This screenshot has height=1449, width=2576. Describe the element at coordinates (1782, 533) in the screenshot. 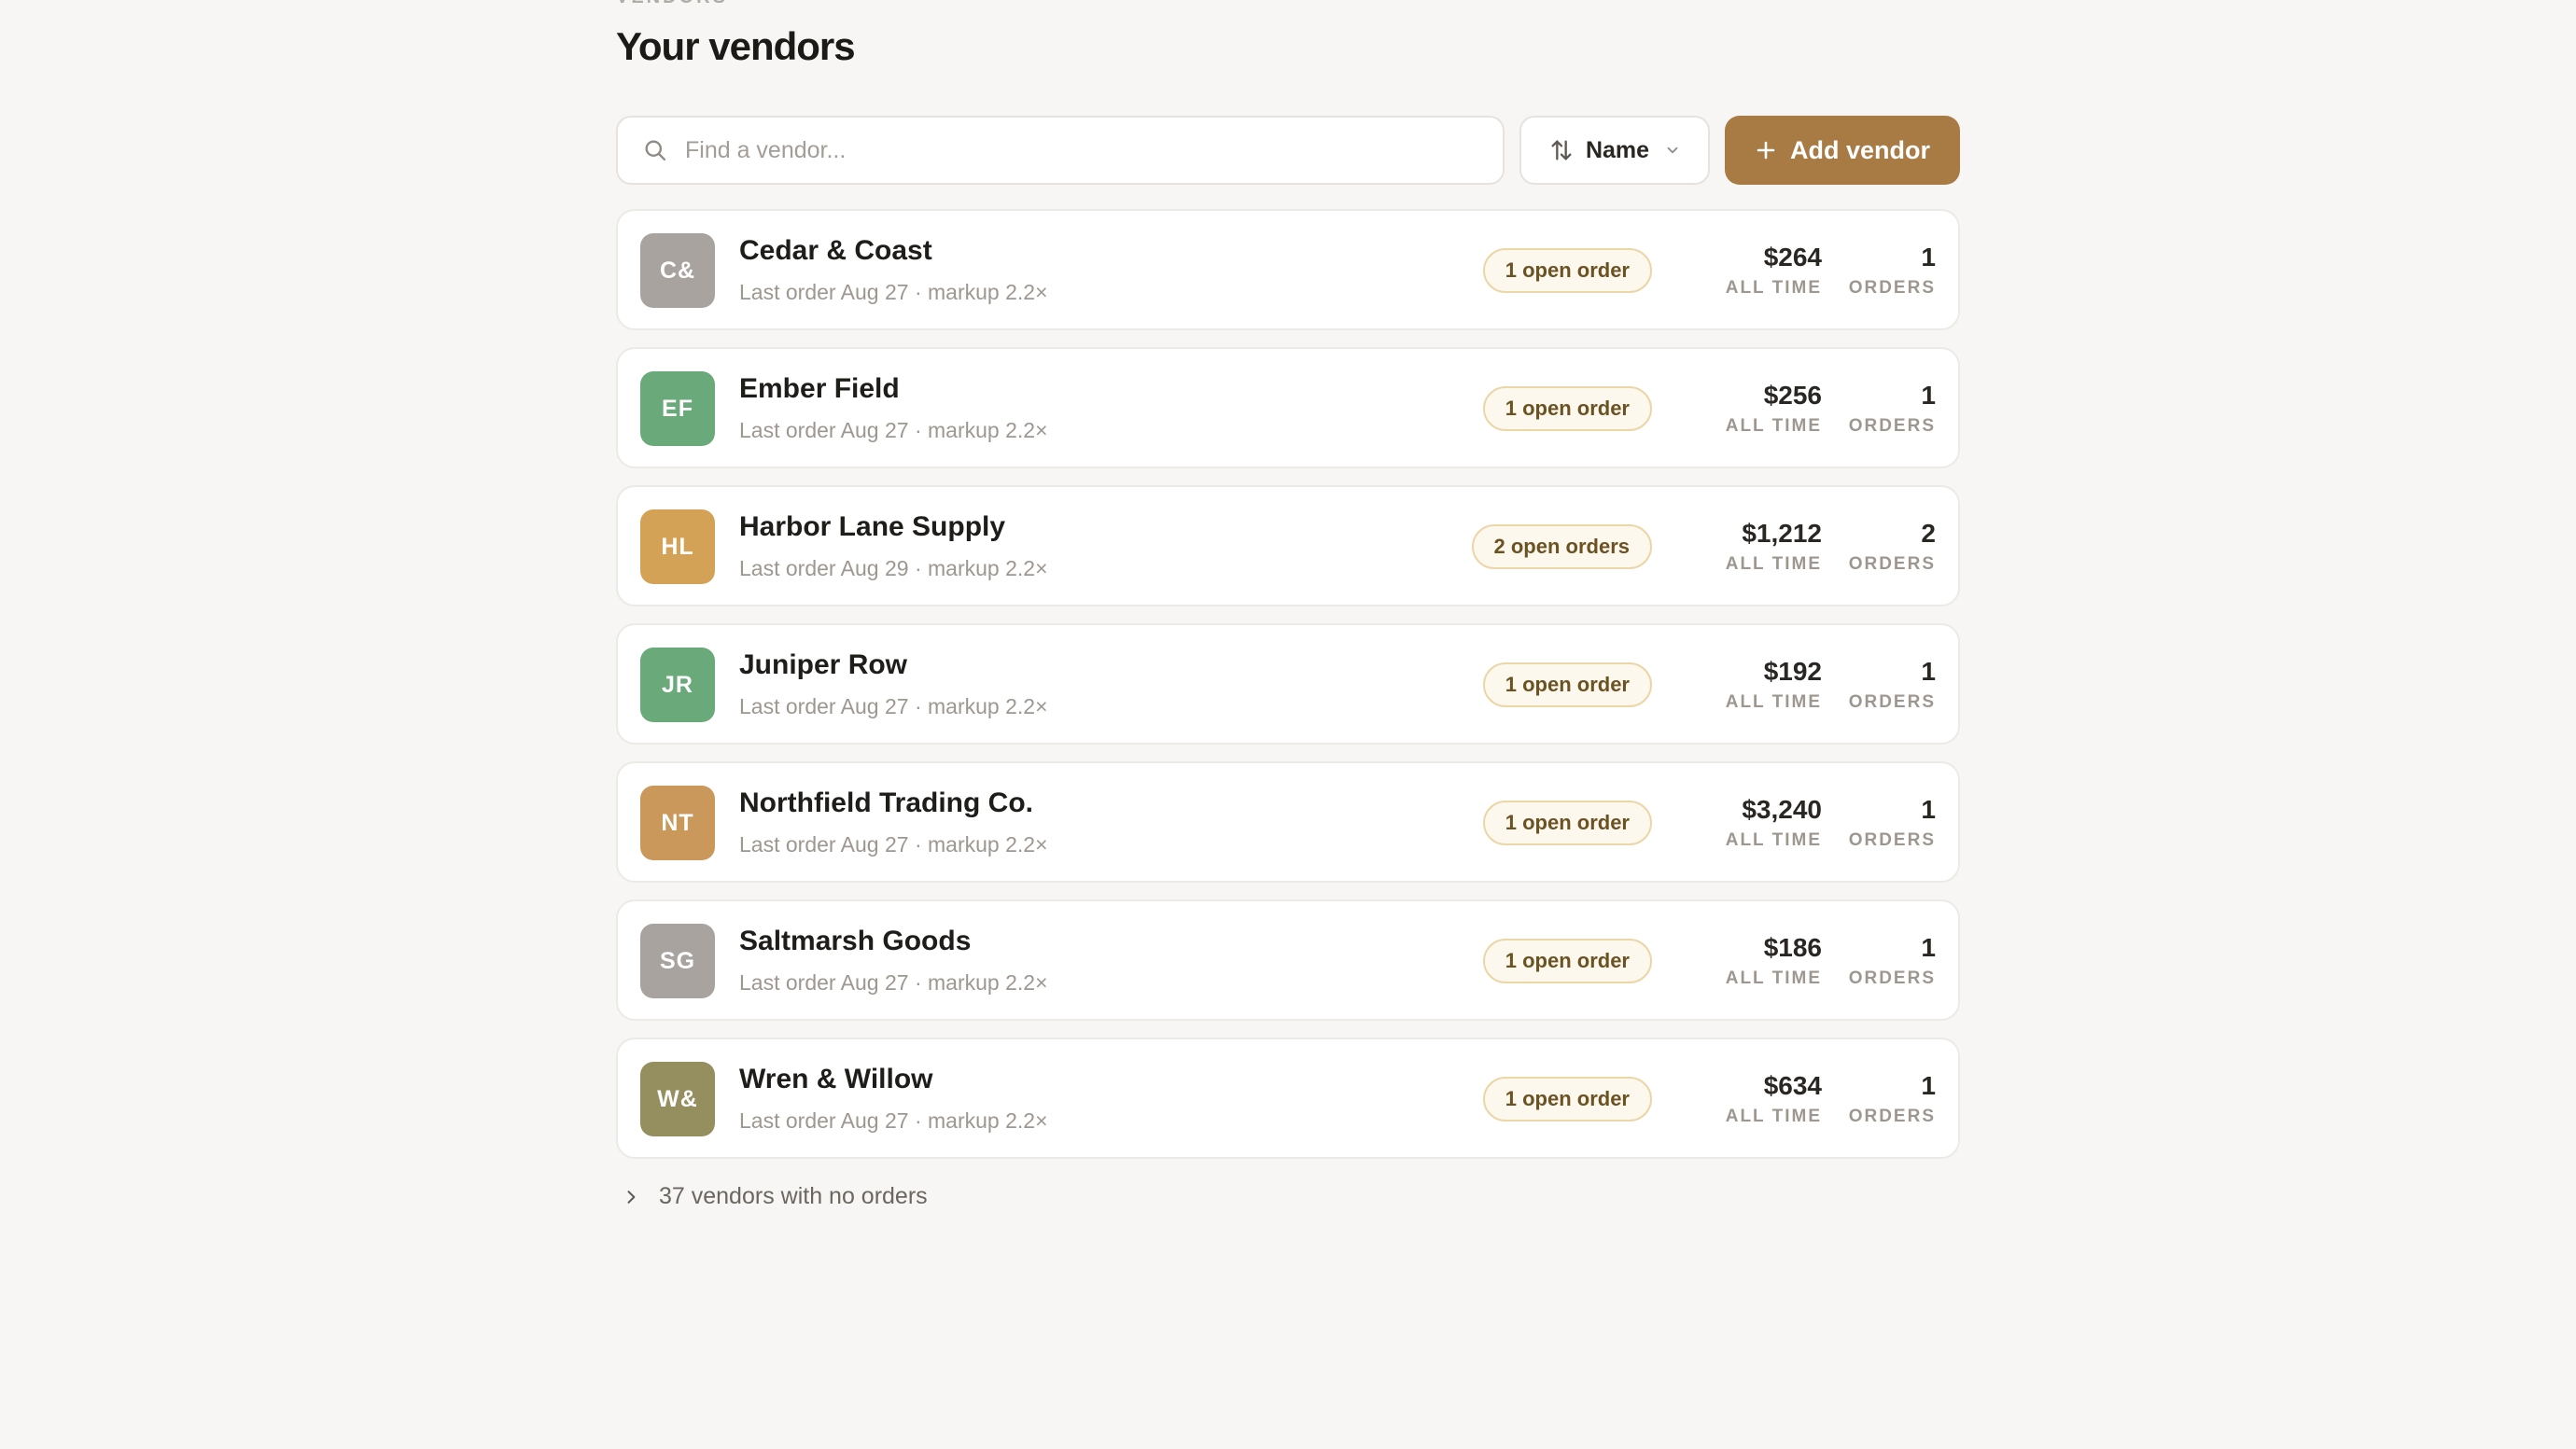

I see `spent-value: $1,212` at that location.